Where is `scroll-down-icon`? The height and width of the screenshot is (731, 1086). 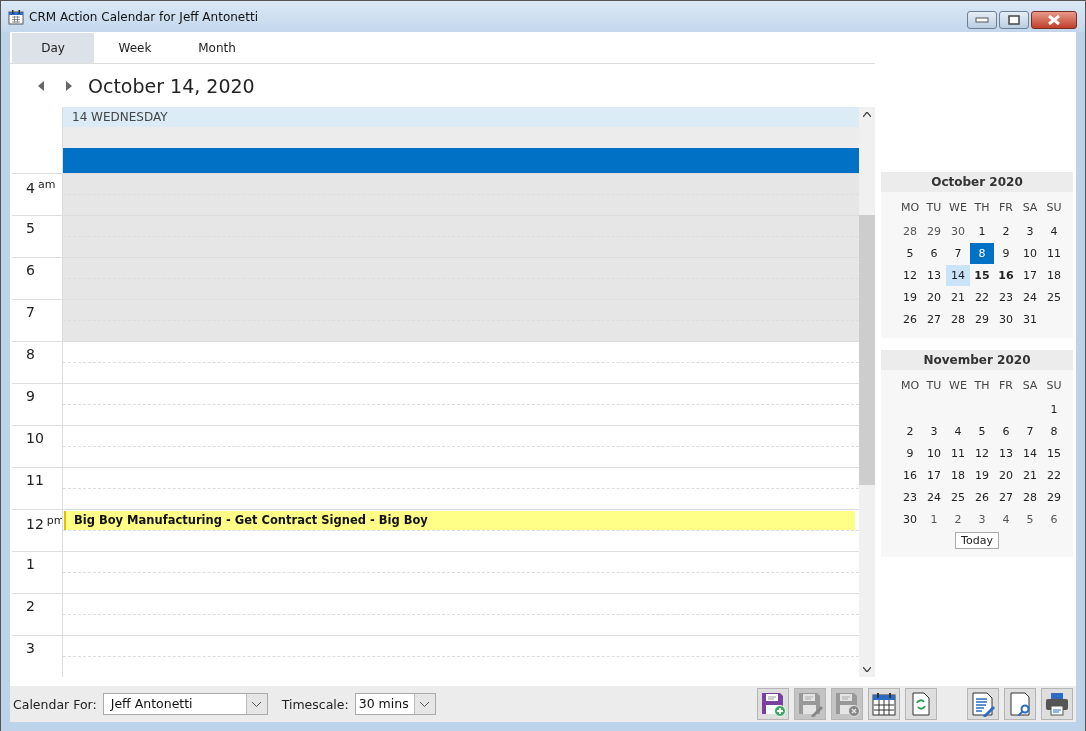 scroll-down-icon is located at coordinates (867, 669).